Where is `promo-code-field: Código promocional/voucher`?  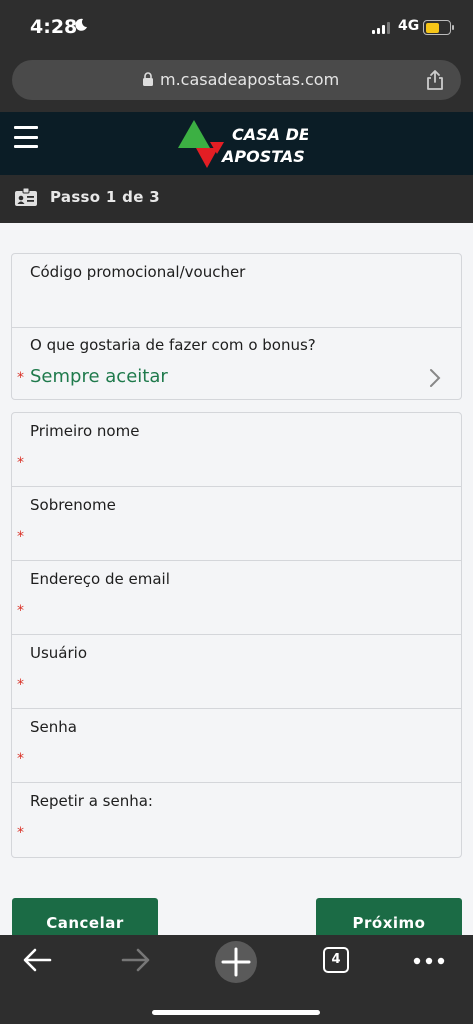
promo-code-field: Código promocional/voucher is located at coordinates (236, 291).